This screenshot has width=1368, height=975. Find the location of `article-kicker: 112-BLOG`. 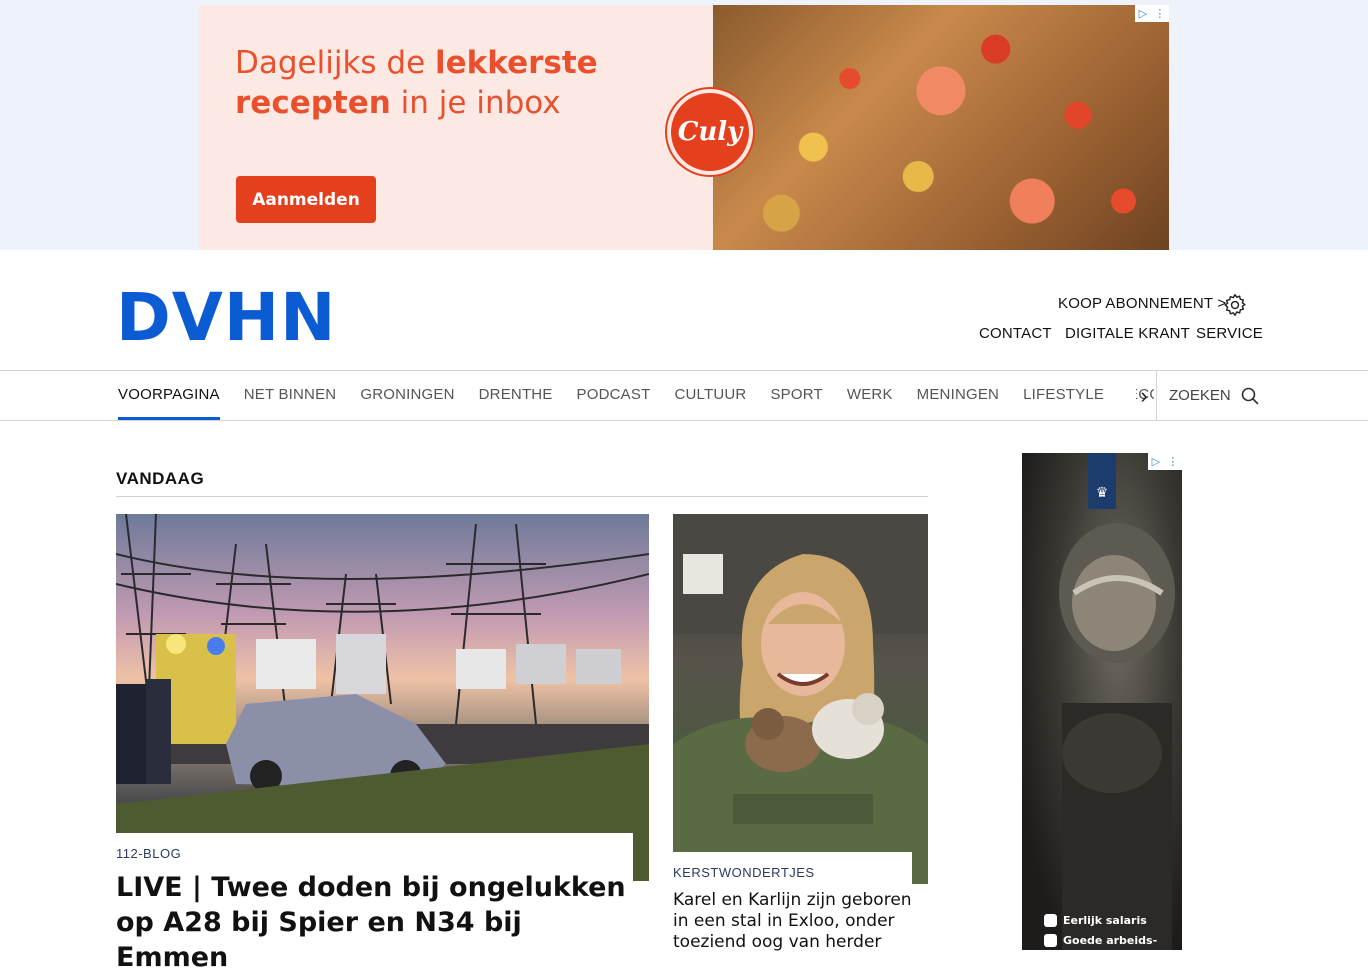

article-kicker: 112-BLOG is located at coordinates (148, 853).